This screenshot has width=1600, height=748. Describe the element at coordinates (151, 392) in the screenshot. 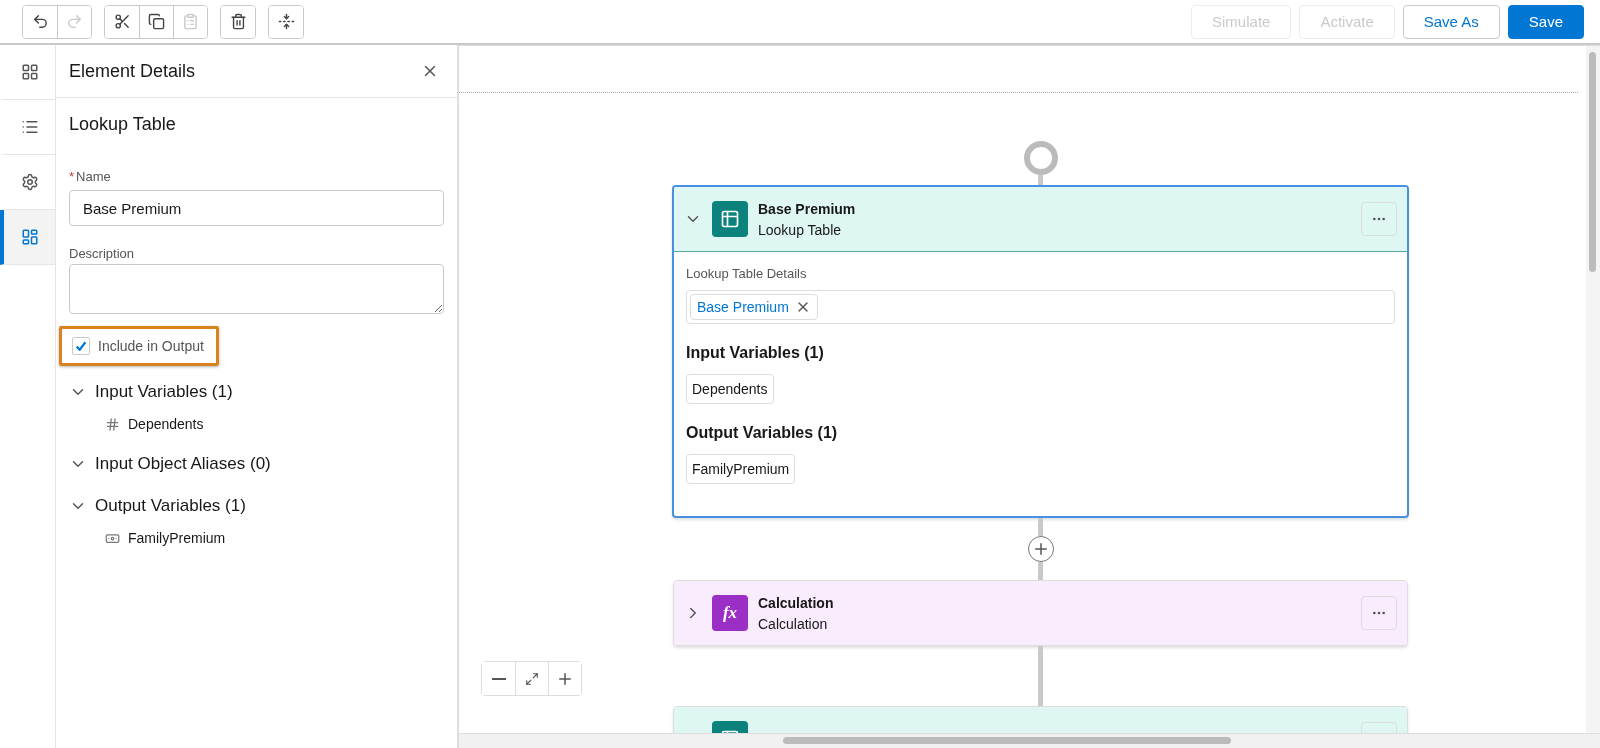

I see `section-header: Input Variables (1)` at that location.